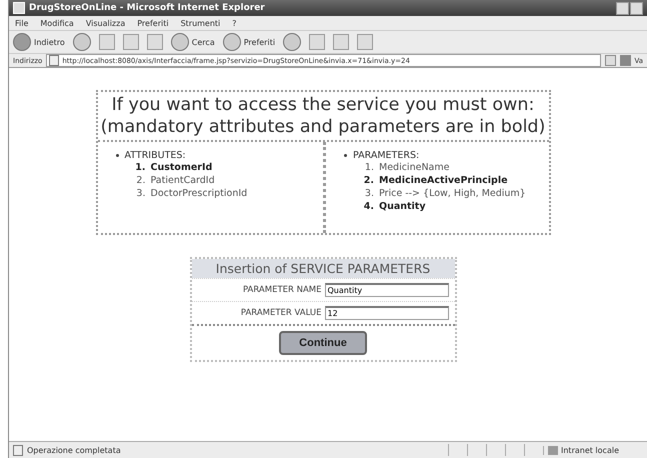 The image size is (647, 458). I want to click on heading: If you want to access the service you must own:, so click(323, 105).